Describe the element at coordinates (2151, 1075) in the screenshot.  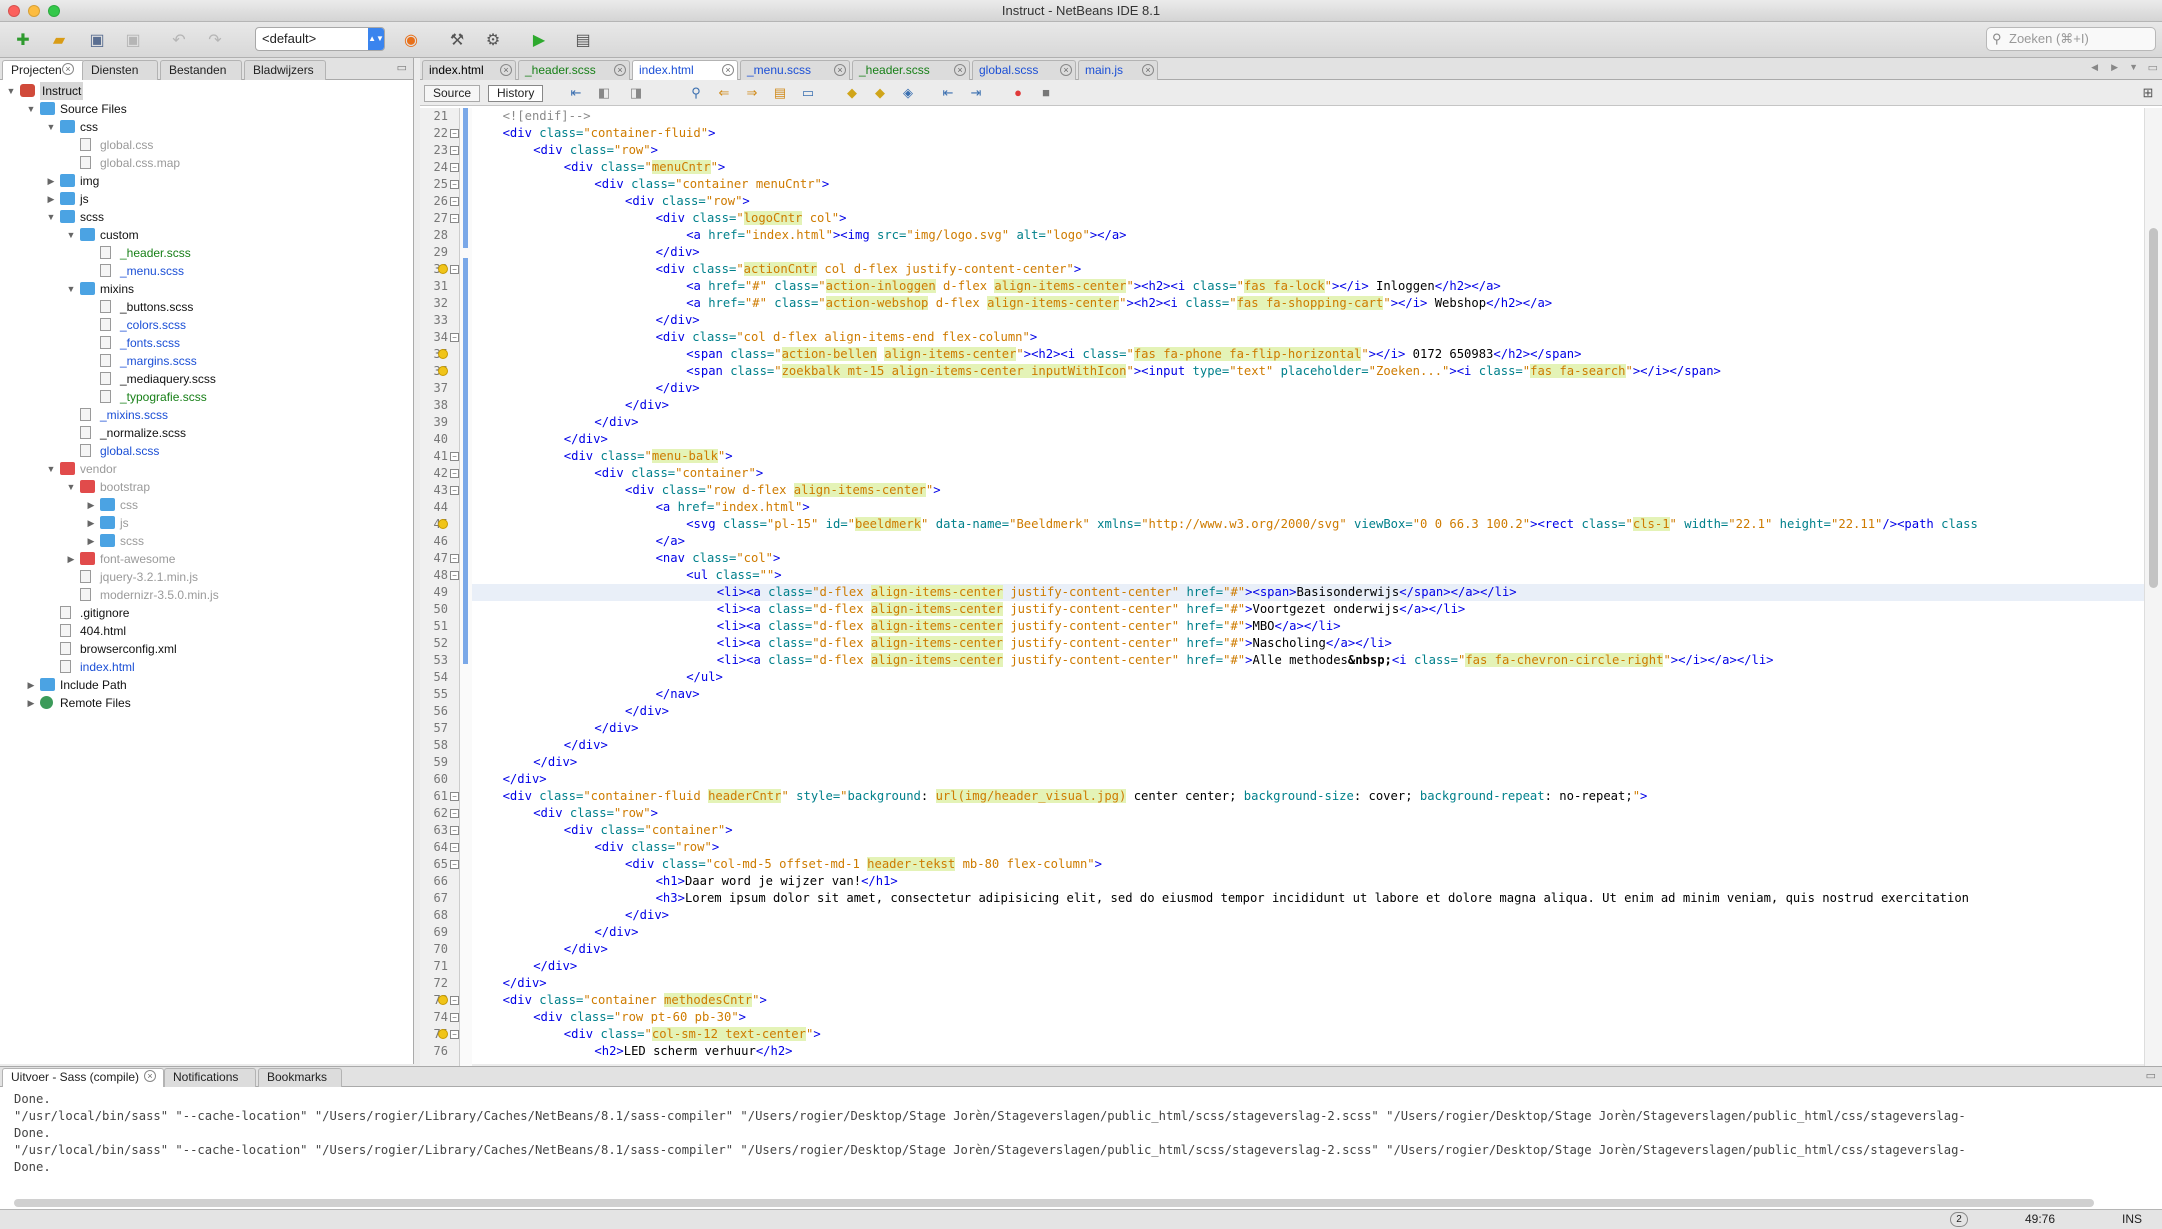
I see `maximize-output-icon: ▭` at that location.